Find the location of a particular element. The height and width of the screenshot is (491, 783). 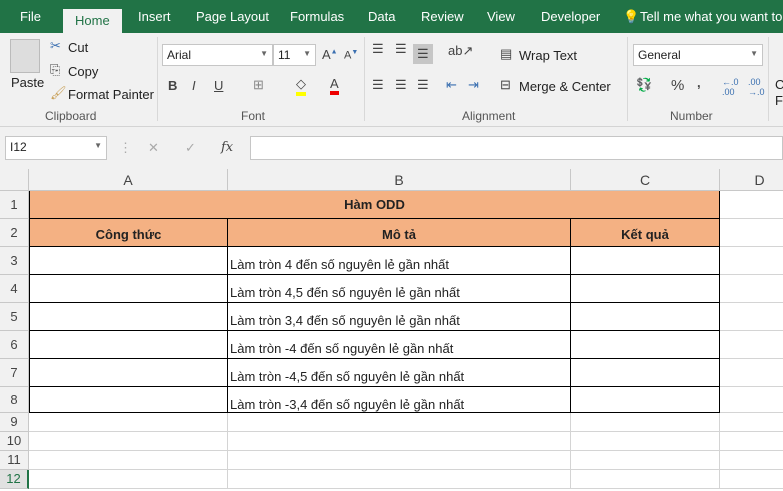

row-header: 12 is located at coordinates (14, 479).